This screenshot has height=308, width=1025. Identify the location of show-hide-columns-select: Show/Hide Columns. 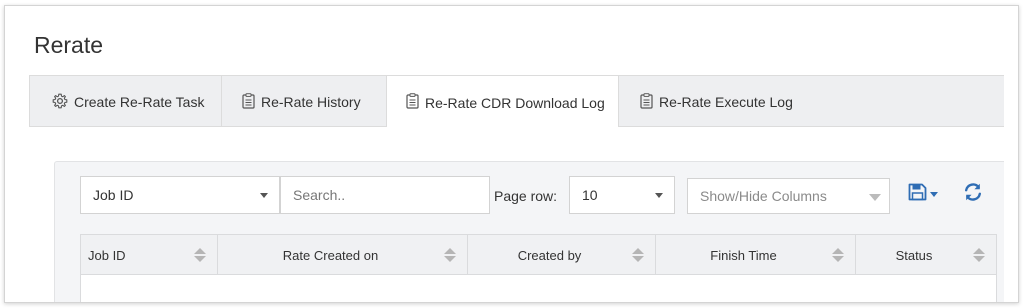
(788, 196).